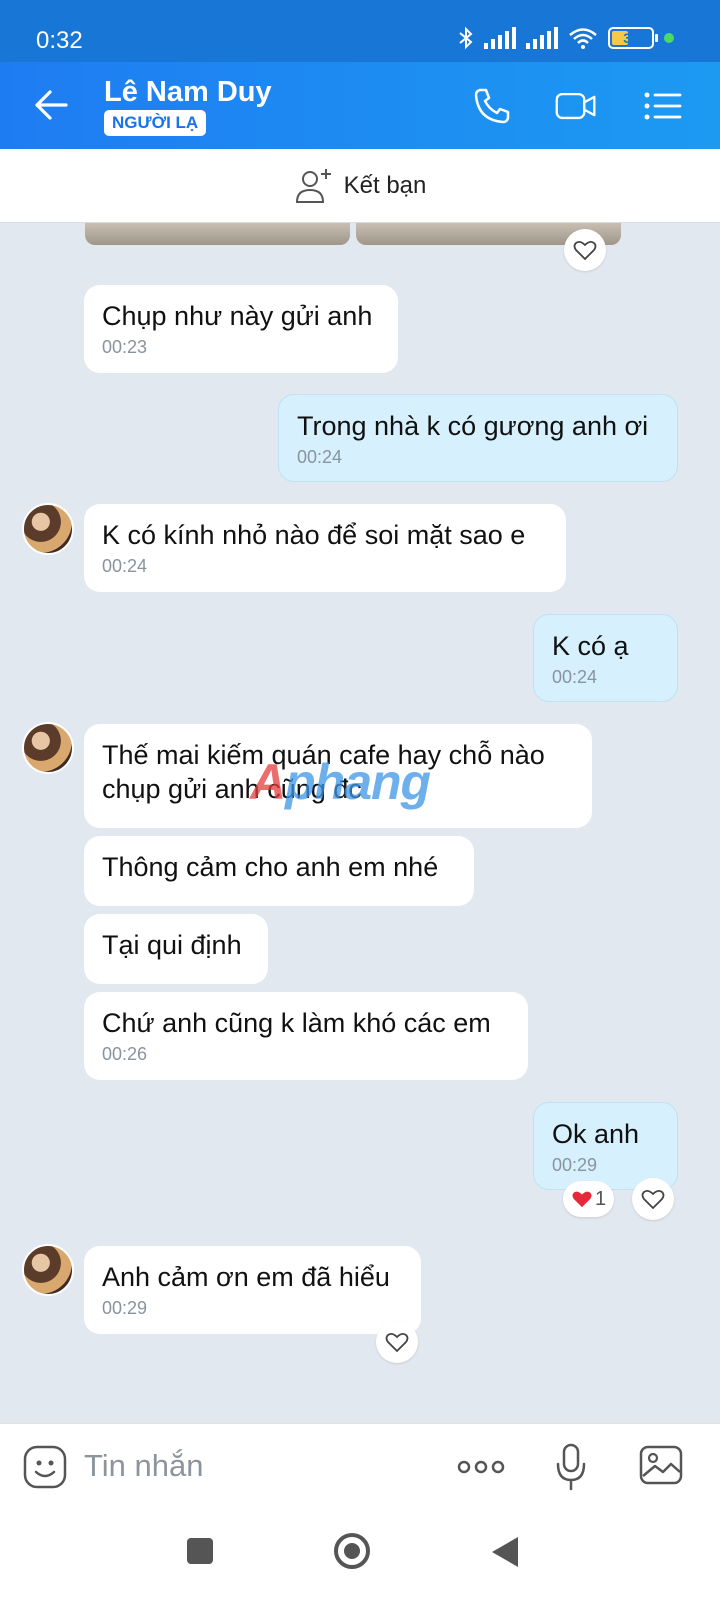 The width and height of the screenshot is (720, 1600). I want to click on watermark-logo: Aphang, so click(340, 782).